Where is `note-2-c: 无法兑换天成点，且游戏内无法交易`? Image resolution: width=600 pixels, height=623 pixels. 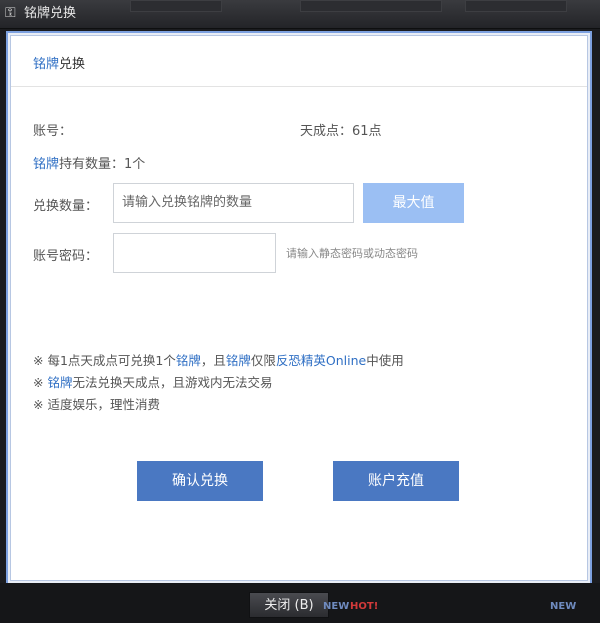
note-2-c: 无法兑换天成点，且游戏内无法交易 is located at coordinates (172, 382).